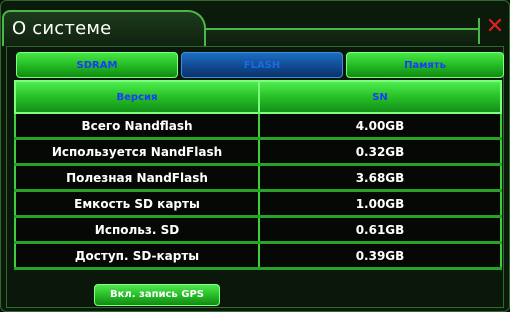 This screenshot has width=510, height=312. I want to click on enable-gps-logging-button: Вкл. запись GPS, so click(157, 295).